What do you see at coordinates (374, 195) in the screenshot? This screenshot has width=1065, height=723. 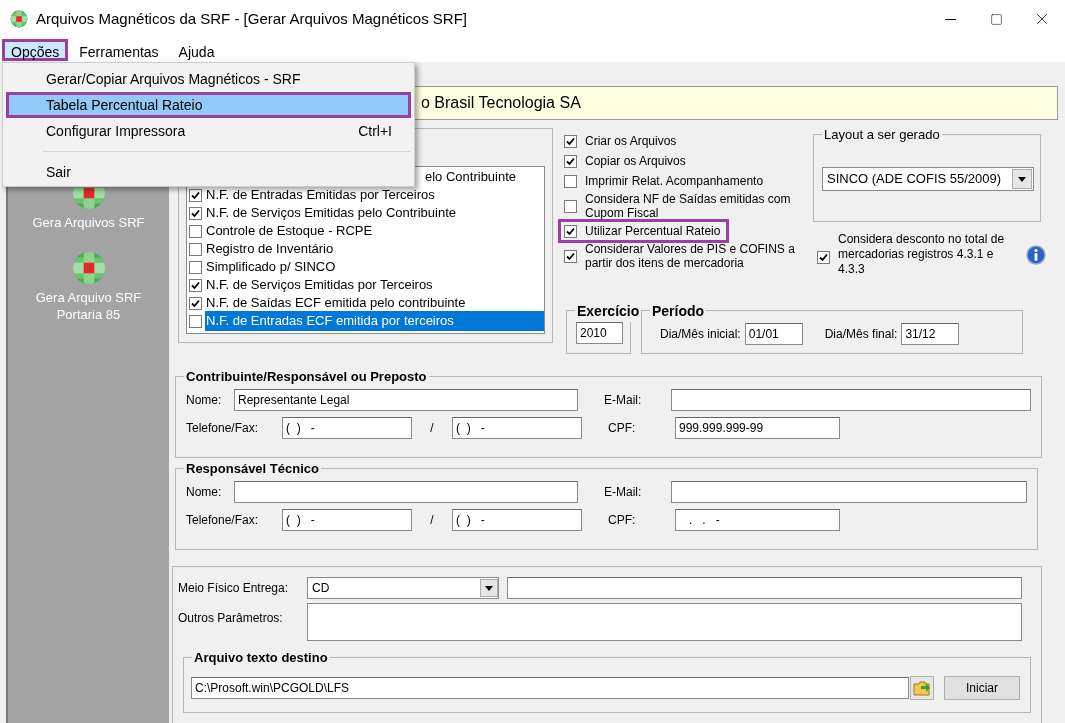 I see `list-item: N.F. de Entradas Emitidas por Terceiros` at bounding box center [374, 195].